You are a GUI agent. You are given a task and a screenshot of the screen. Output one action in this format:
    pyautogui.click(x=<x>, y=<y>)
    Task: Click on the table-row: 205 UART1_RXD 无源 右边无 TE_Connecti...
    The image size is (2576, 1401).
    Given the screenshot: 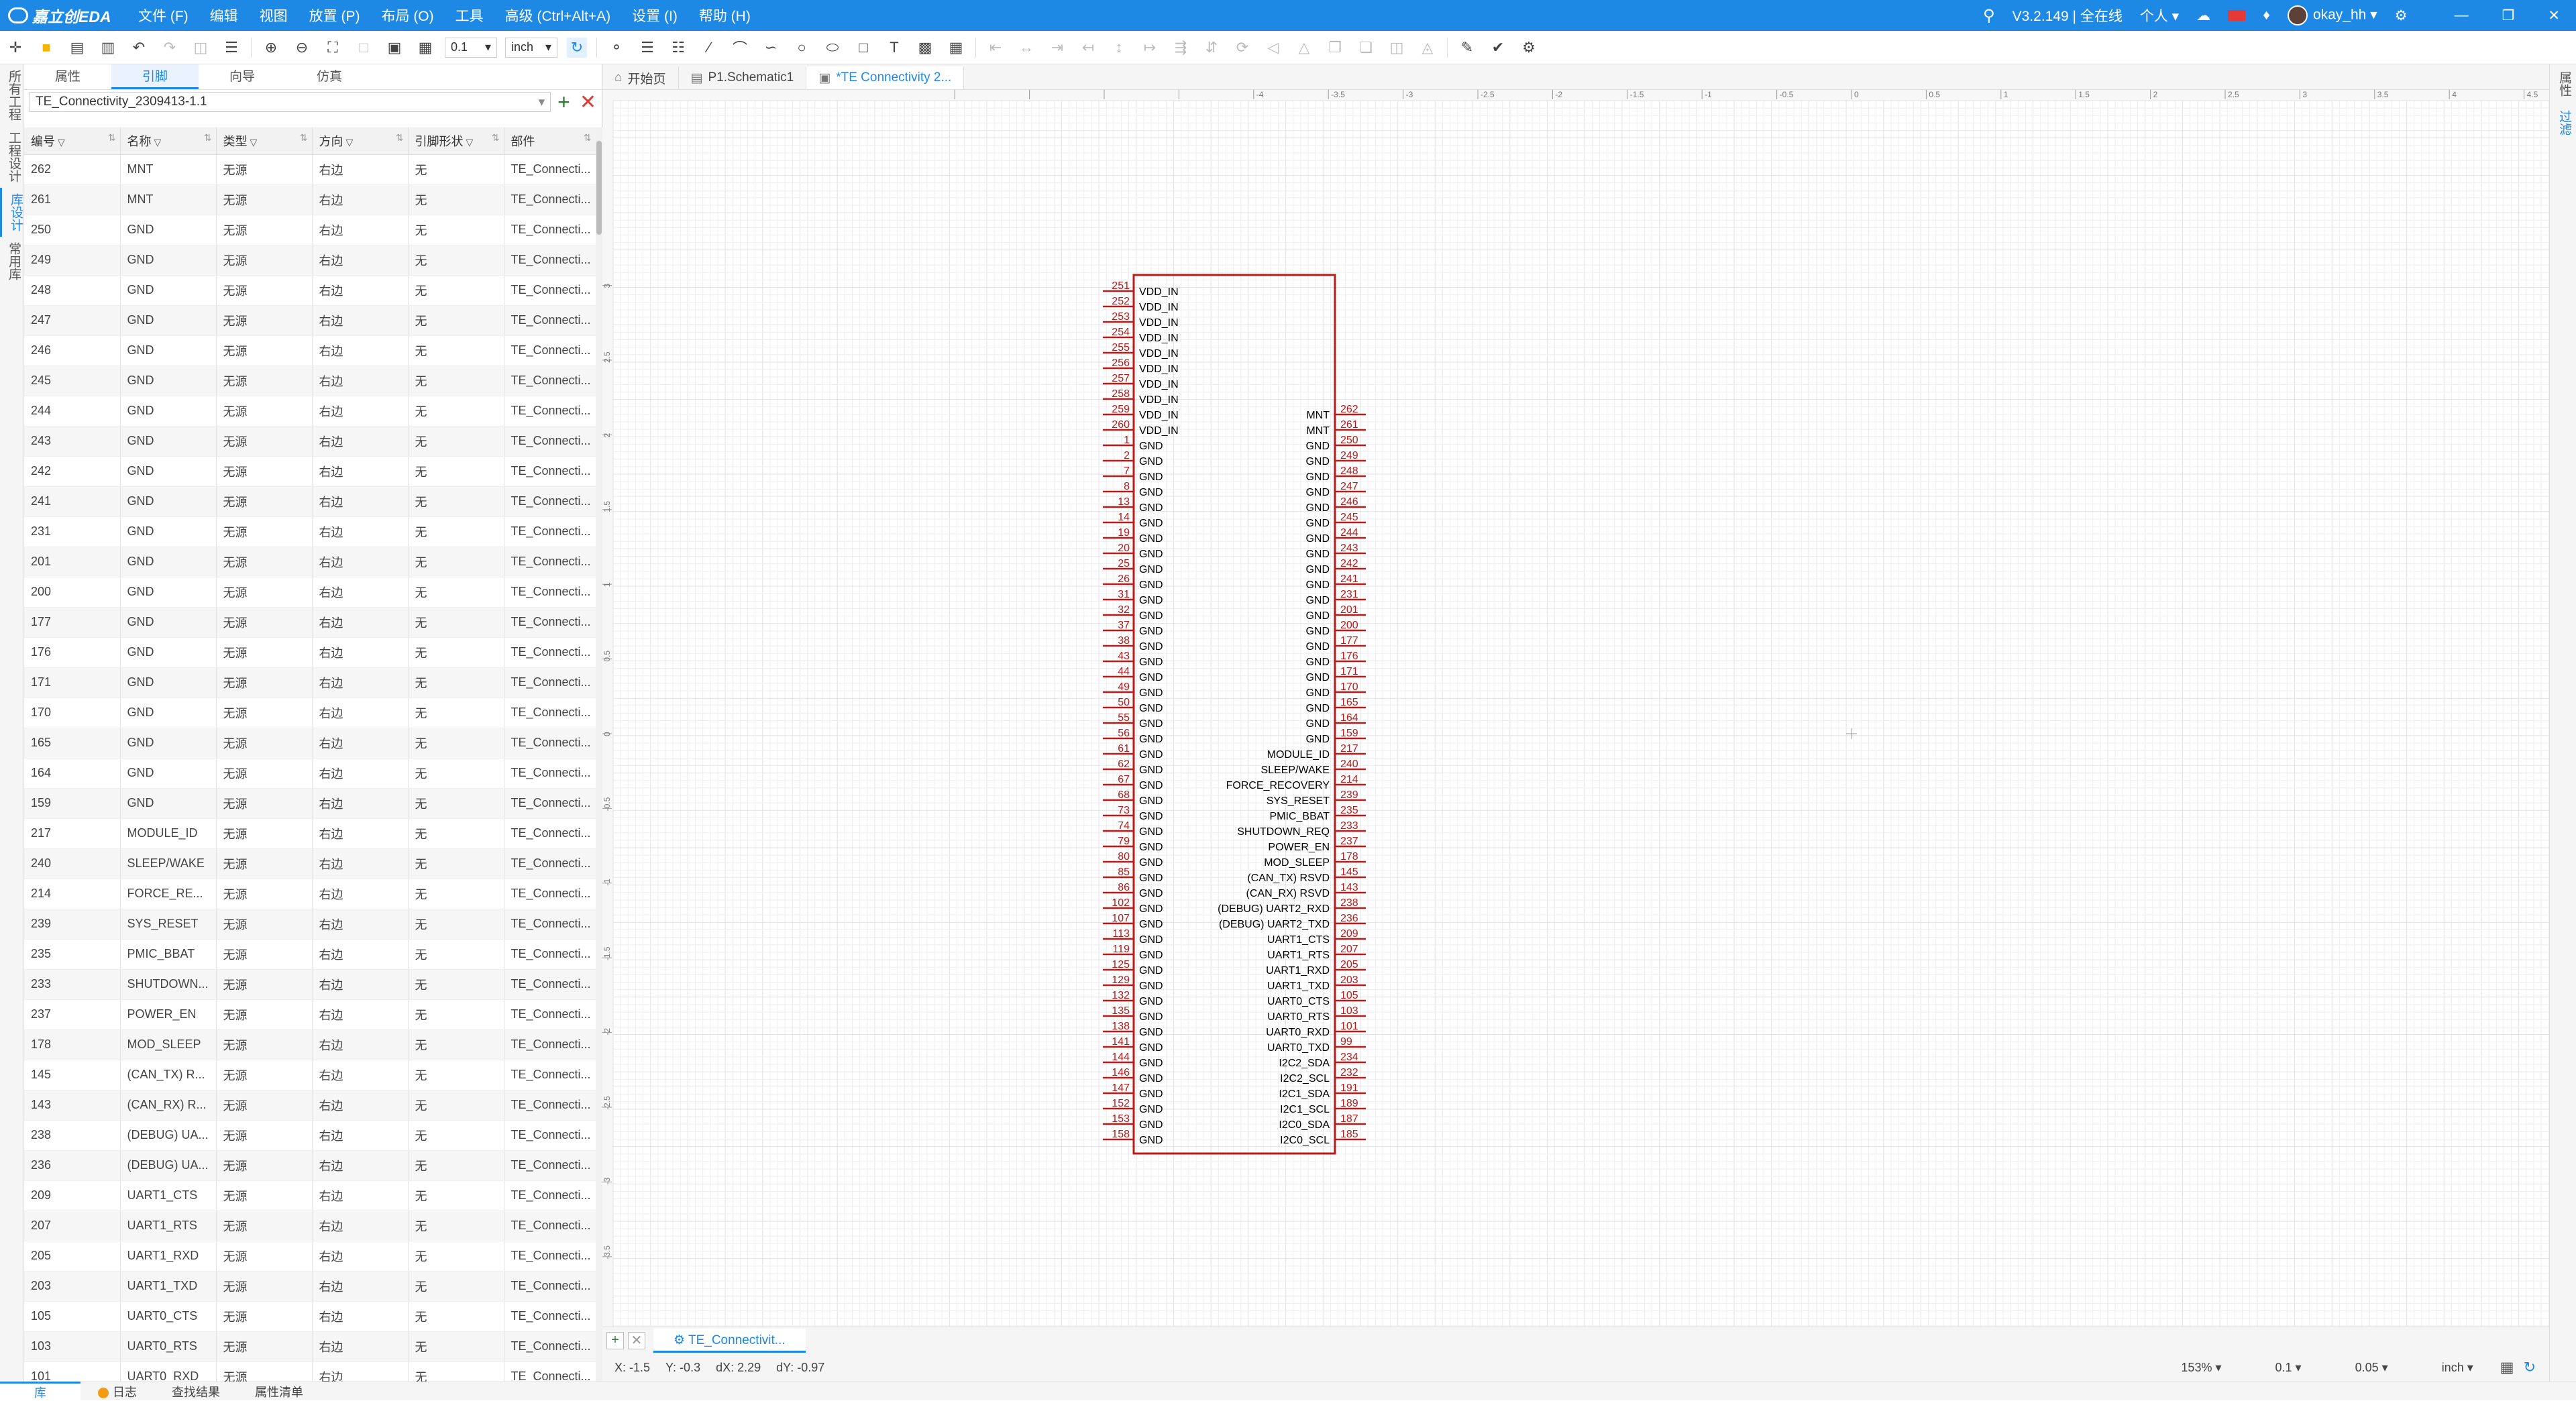 What is the action you would take?
    pyautogui.click(x=310, y=1256)
    